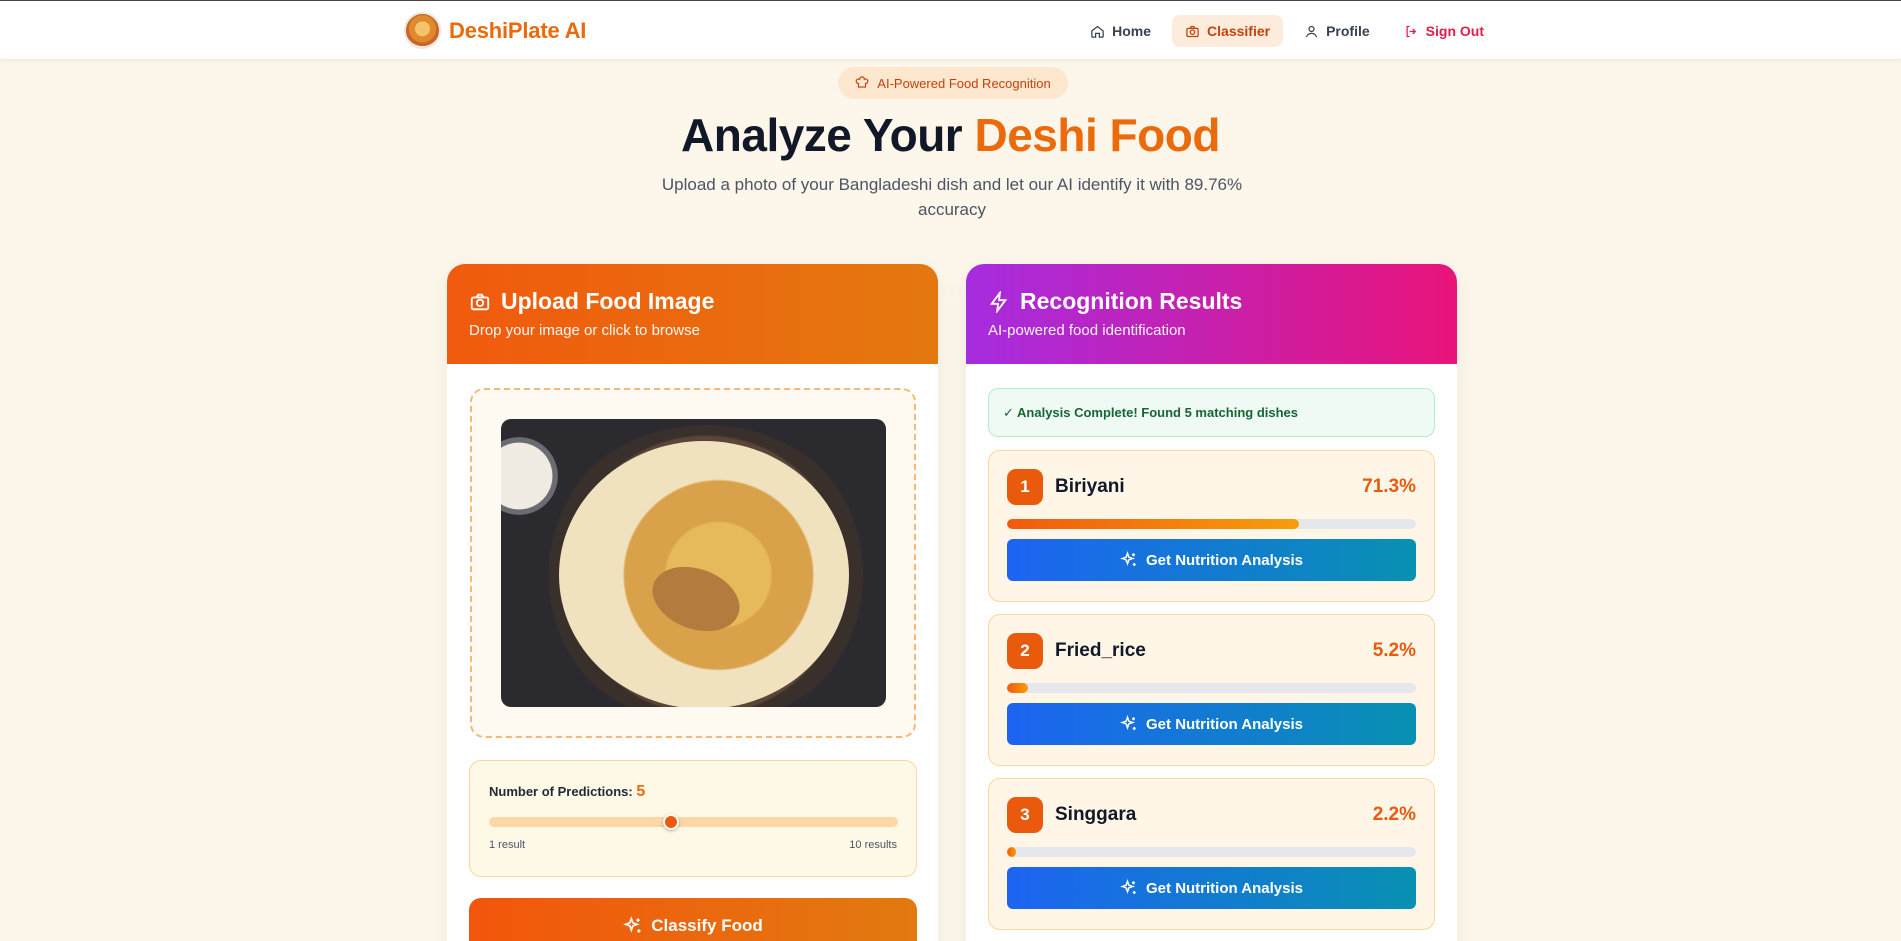  What do you see at coordinates (1348, 31) in the screenshot?
I see `nav-label-profile: Profile` at bounding box center [1348, 31].